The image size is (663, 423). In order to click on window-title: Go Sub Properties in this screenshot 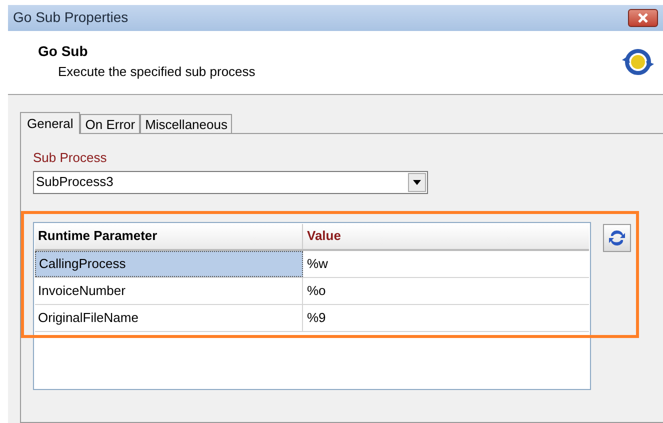, I will do `click(70, 18)`.